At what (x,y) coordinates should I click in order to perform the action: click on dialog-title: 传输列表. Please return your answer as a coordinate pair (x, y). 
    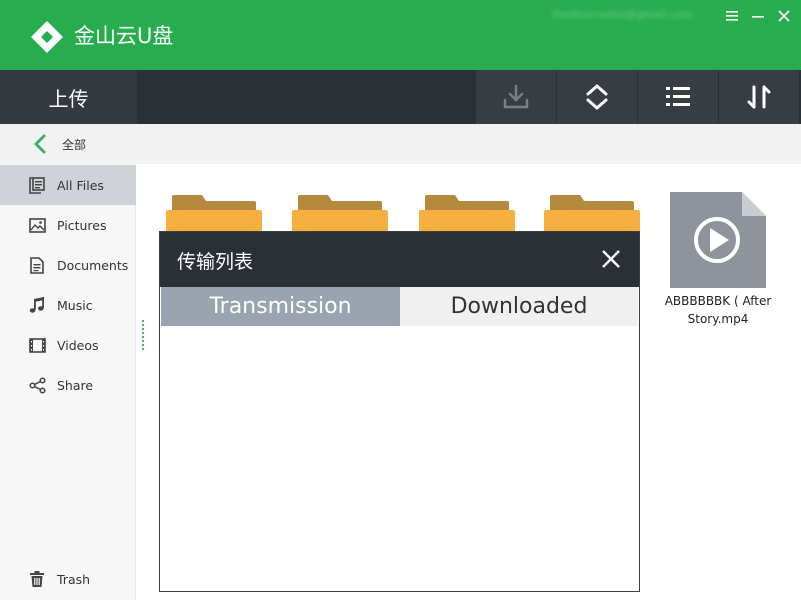
    Looking at the image, I should click on (215, 262).